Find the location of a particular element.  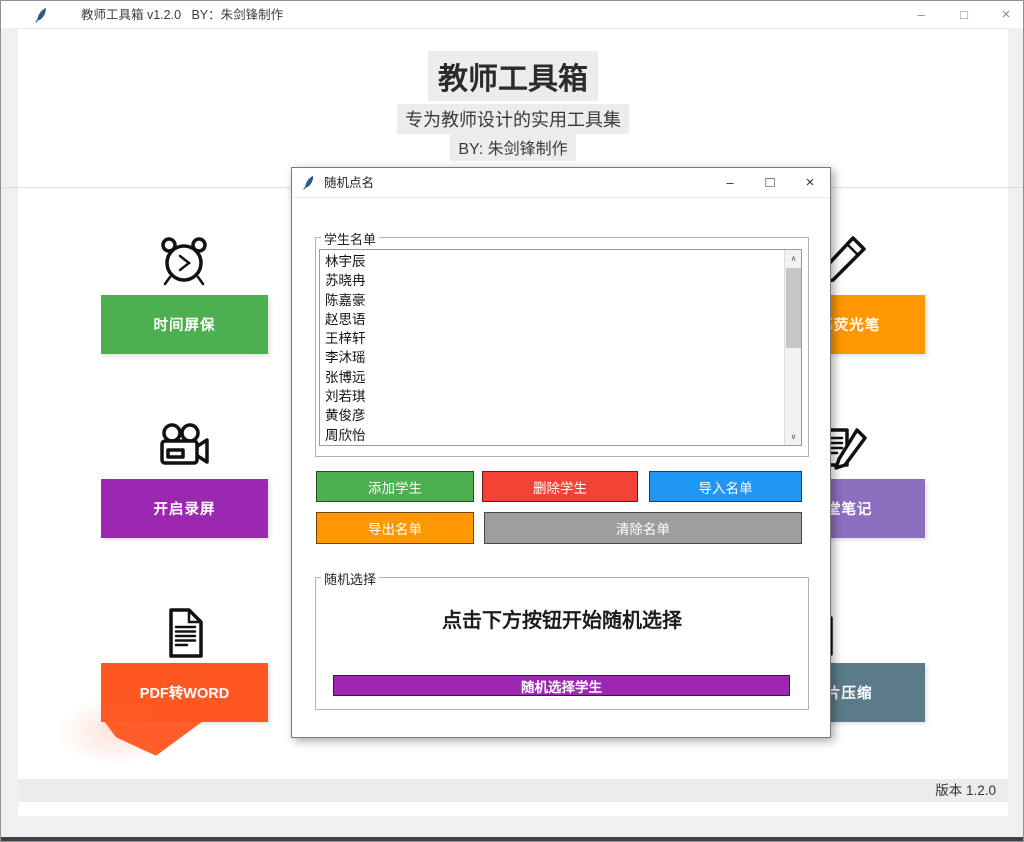

list-item: 周欣怡 is located at coordinates (551, 435).